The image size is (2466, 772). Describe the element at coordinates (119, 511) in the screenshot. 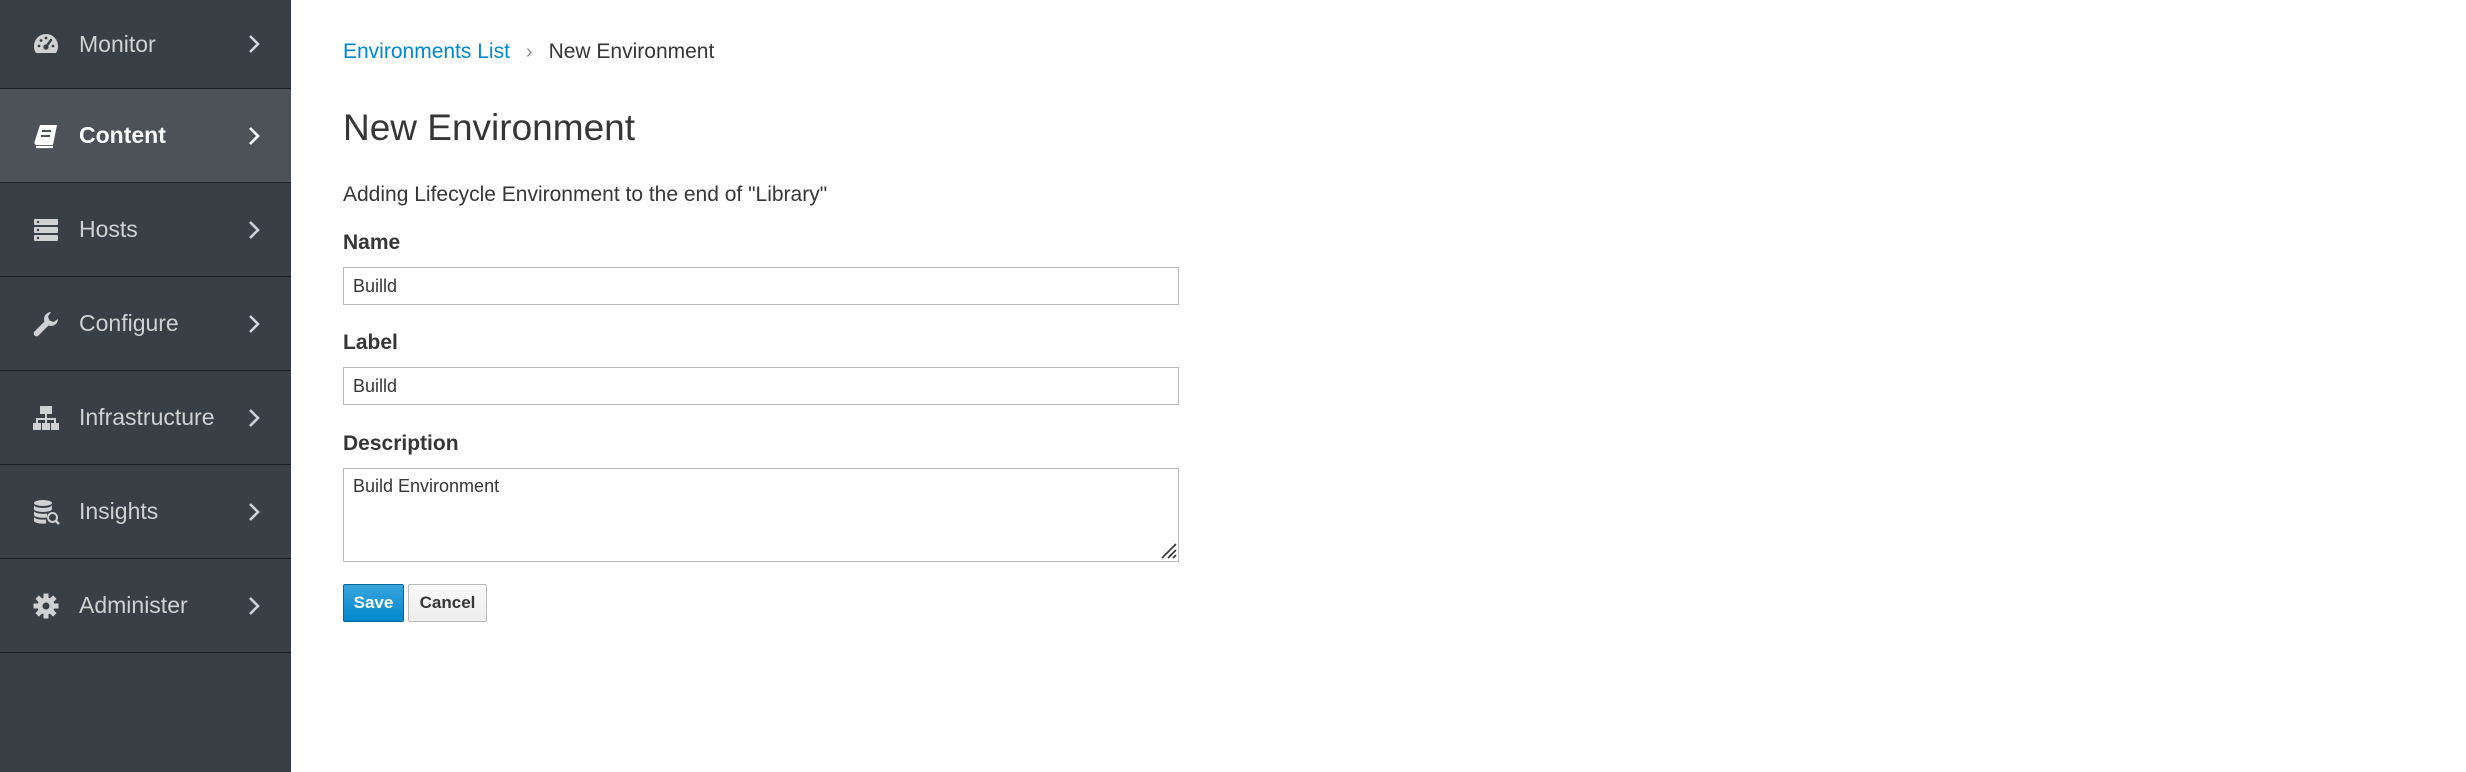

I see `sidebar-item-label: Insights` at that location.